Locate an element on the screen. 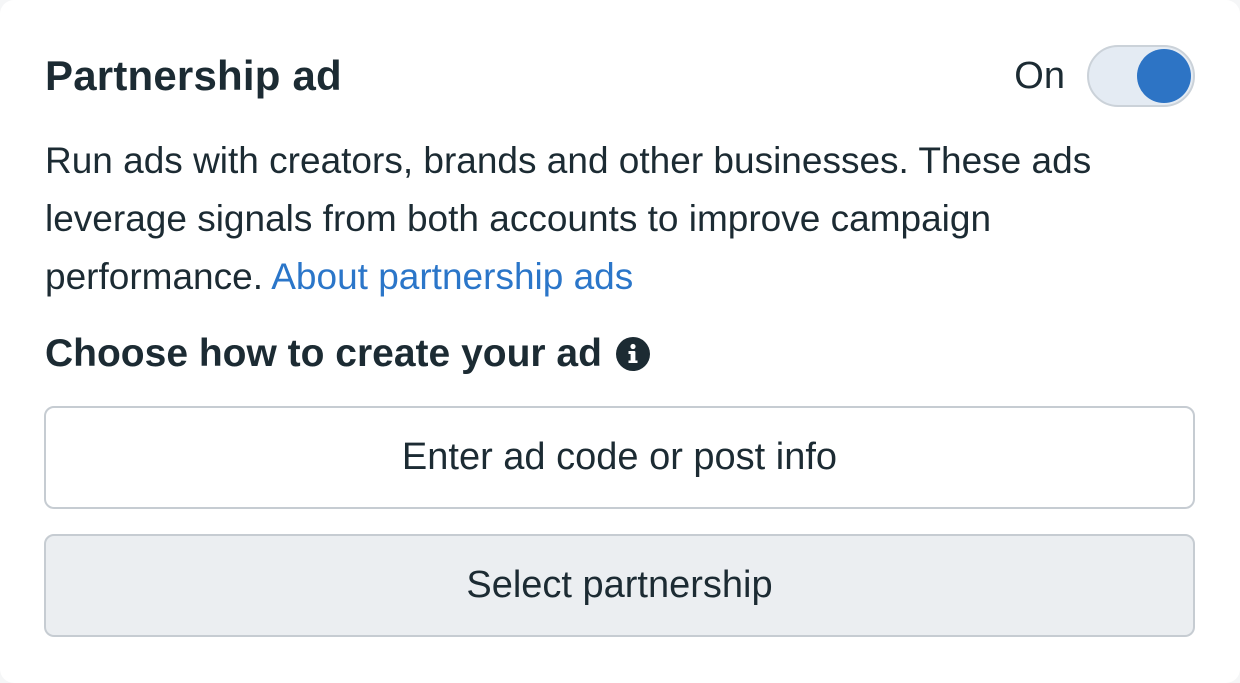  toggle-label: On is located at coordinates (1039, 75).